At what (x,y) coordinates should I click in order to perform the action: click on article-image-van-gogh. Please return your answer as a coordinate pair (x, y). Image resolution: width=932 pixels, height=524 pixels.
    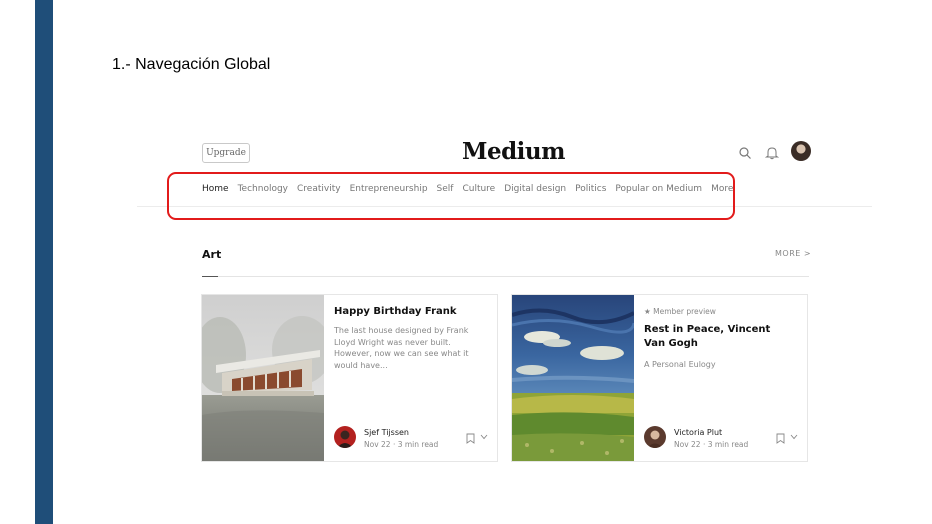
    Looking at the image, I should click on (573, 378).